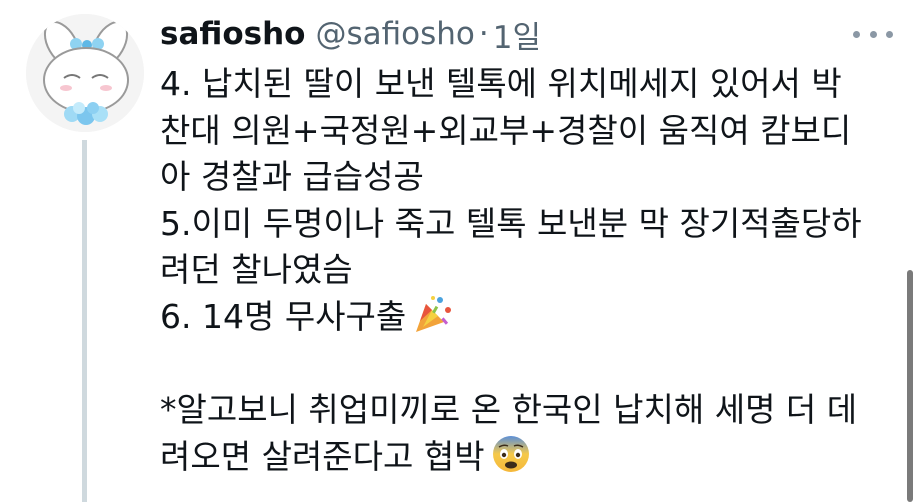  I want to click on avatar, so click(85, 73).